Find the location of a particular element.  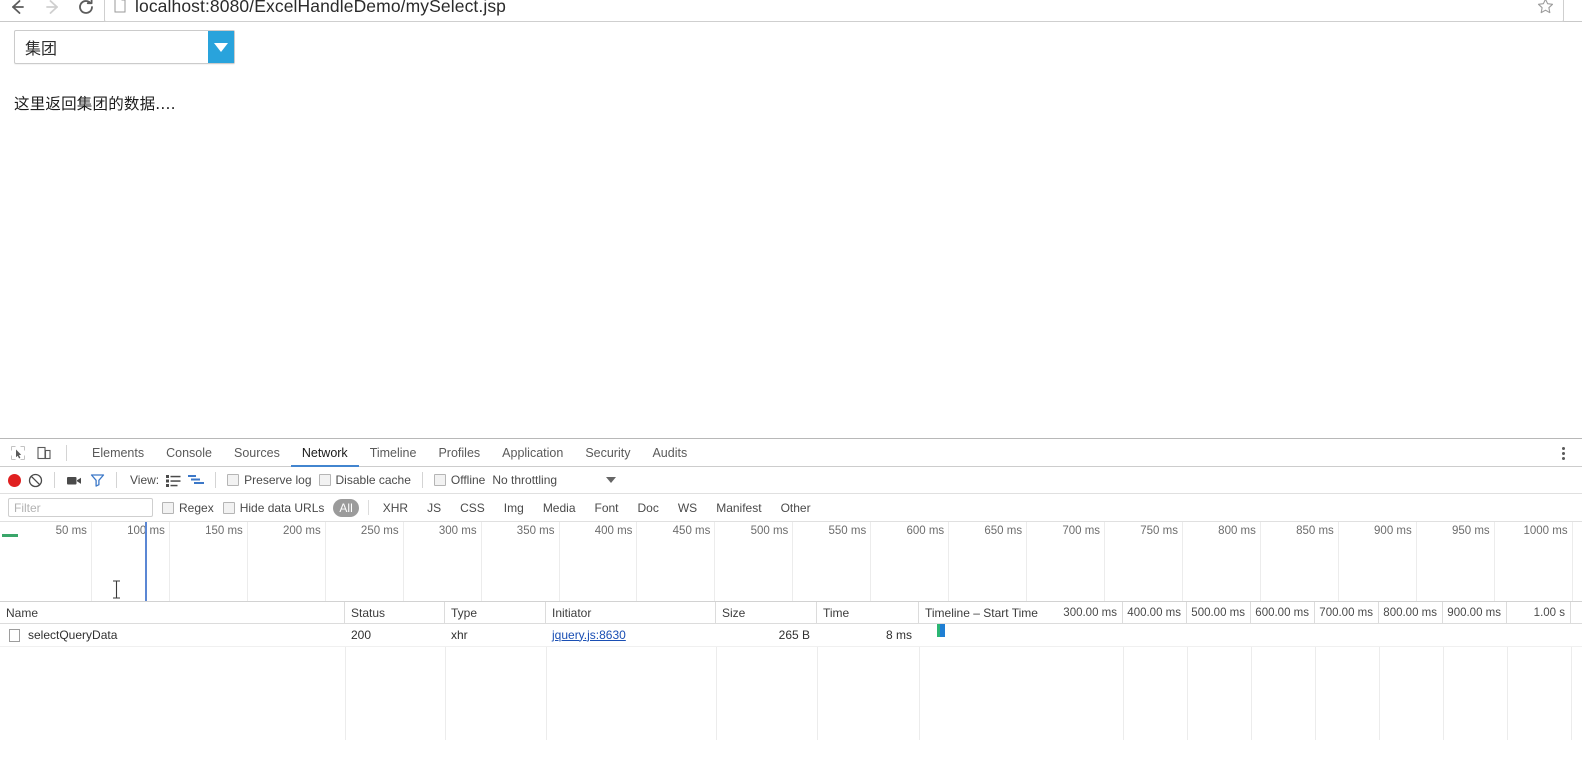

device-toolbar-icon is located at coordinates (44, 453).